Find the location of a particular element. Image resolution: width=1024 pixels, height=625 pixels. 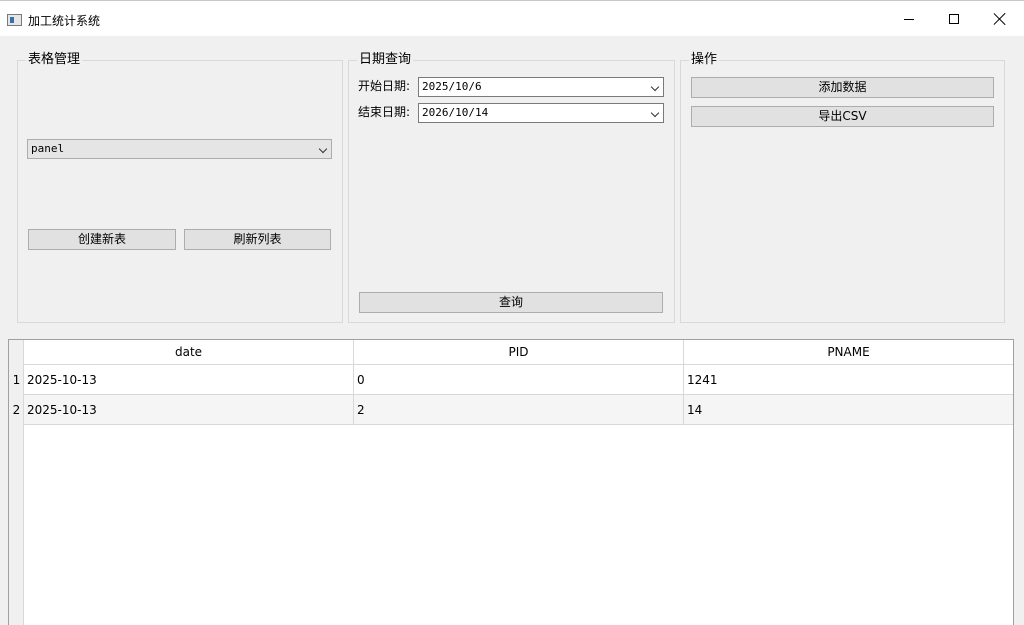

start-date-label: 开始日期: is located at coordinates (384, 86).